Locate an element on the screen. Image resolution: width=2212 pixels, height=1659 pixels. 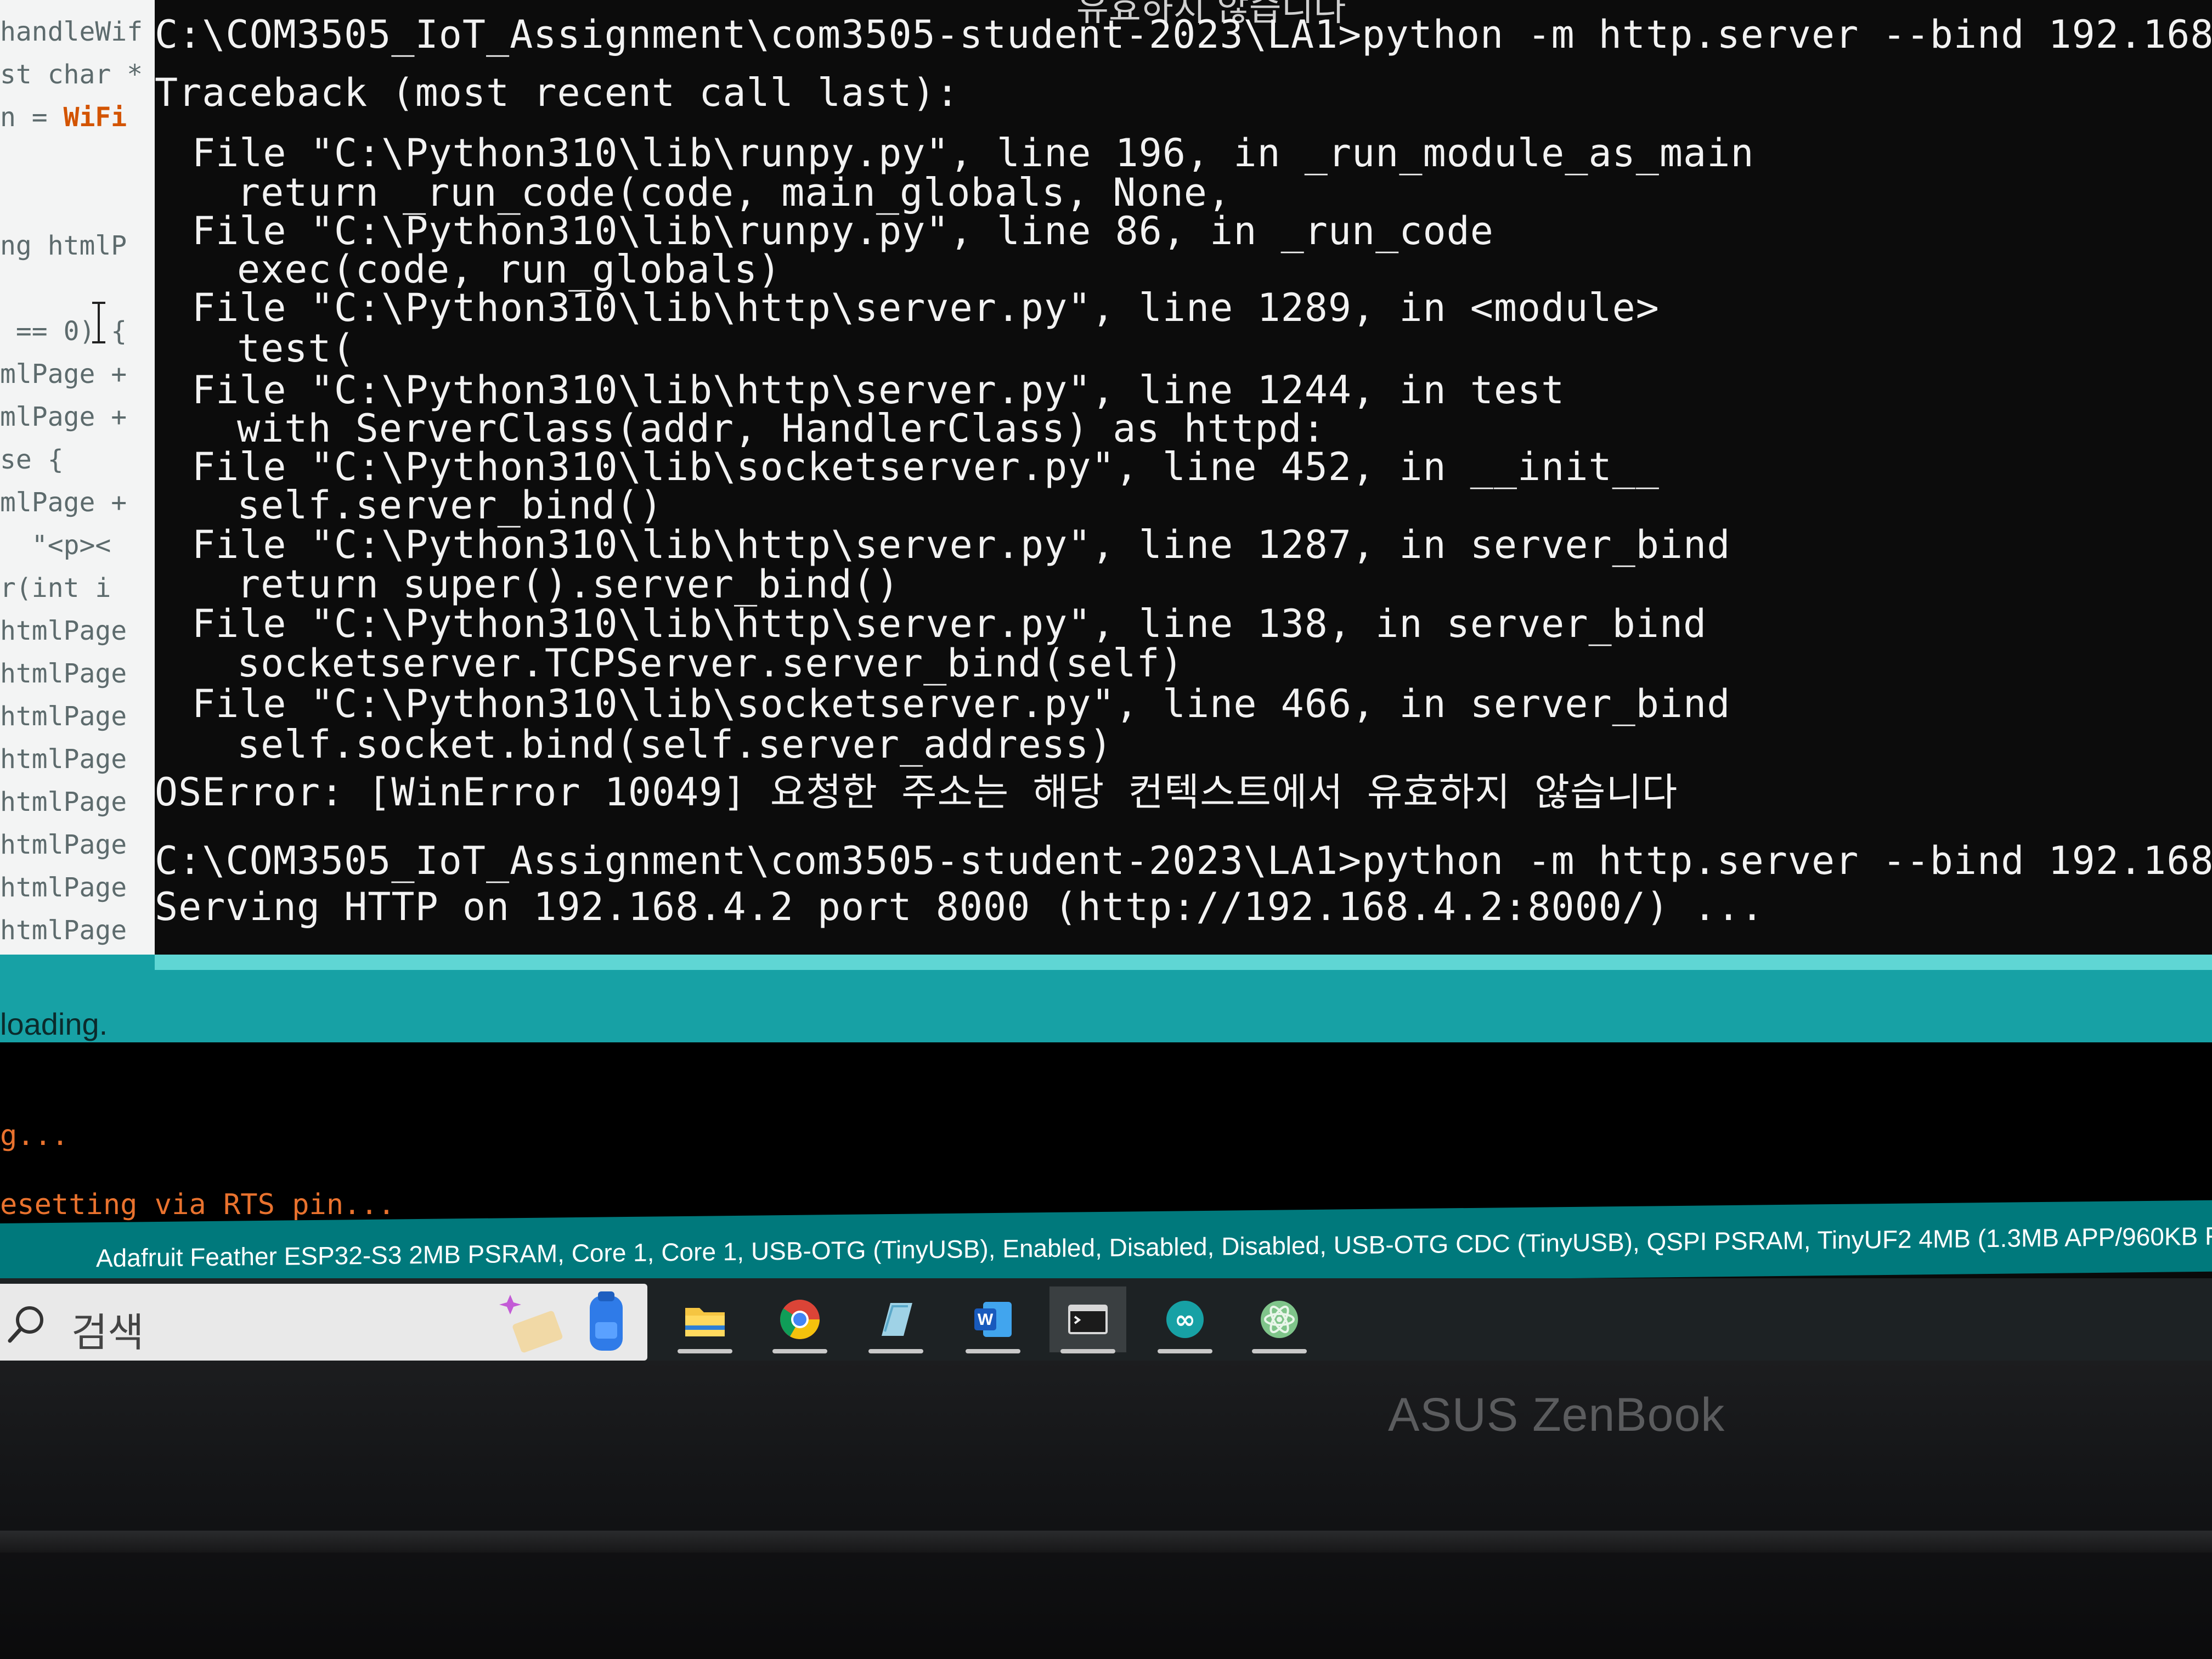
editor-code-line: n = WiFi is located at coordinates (63, 117).